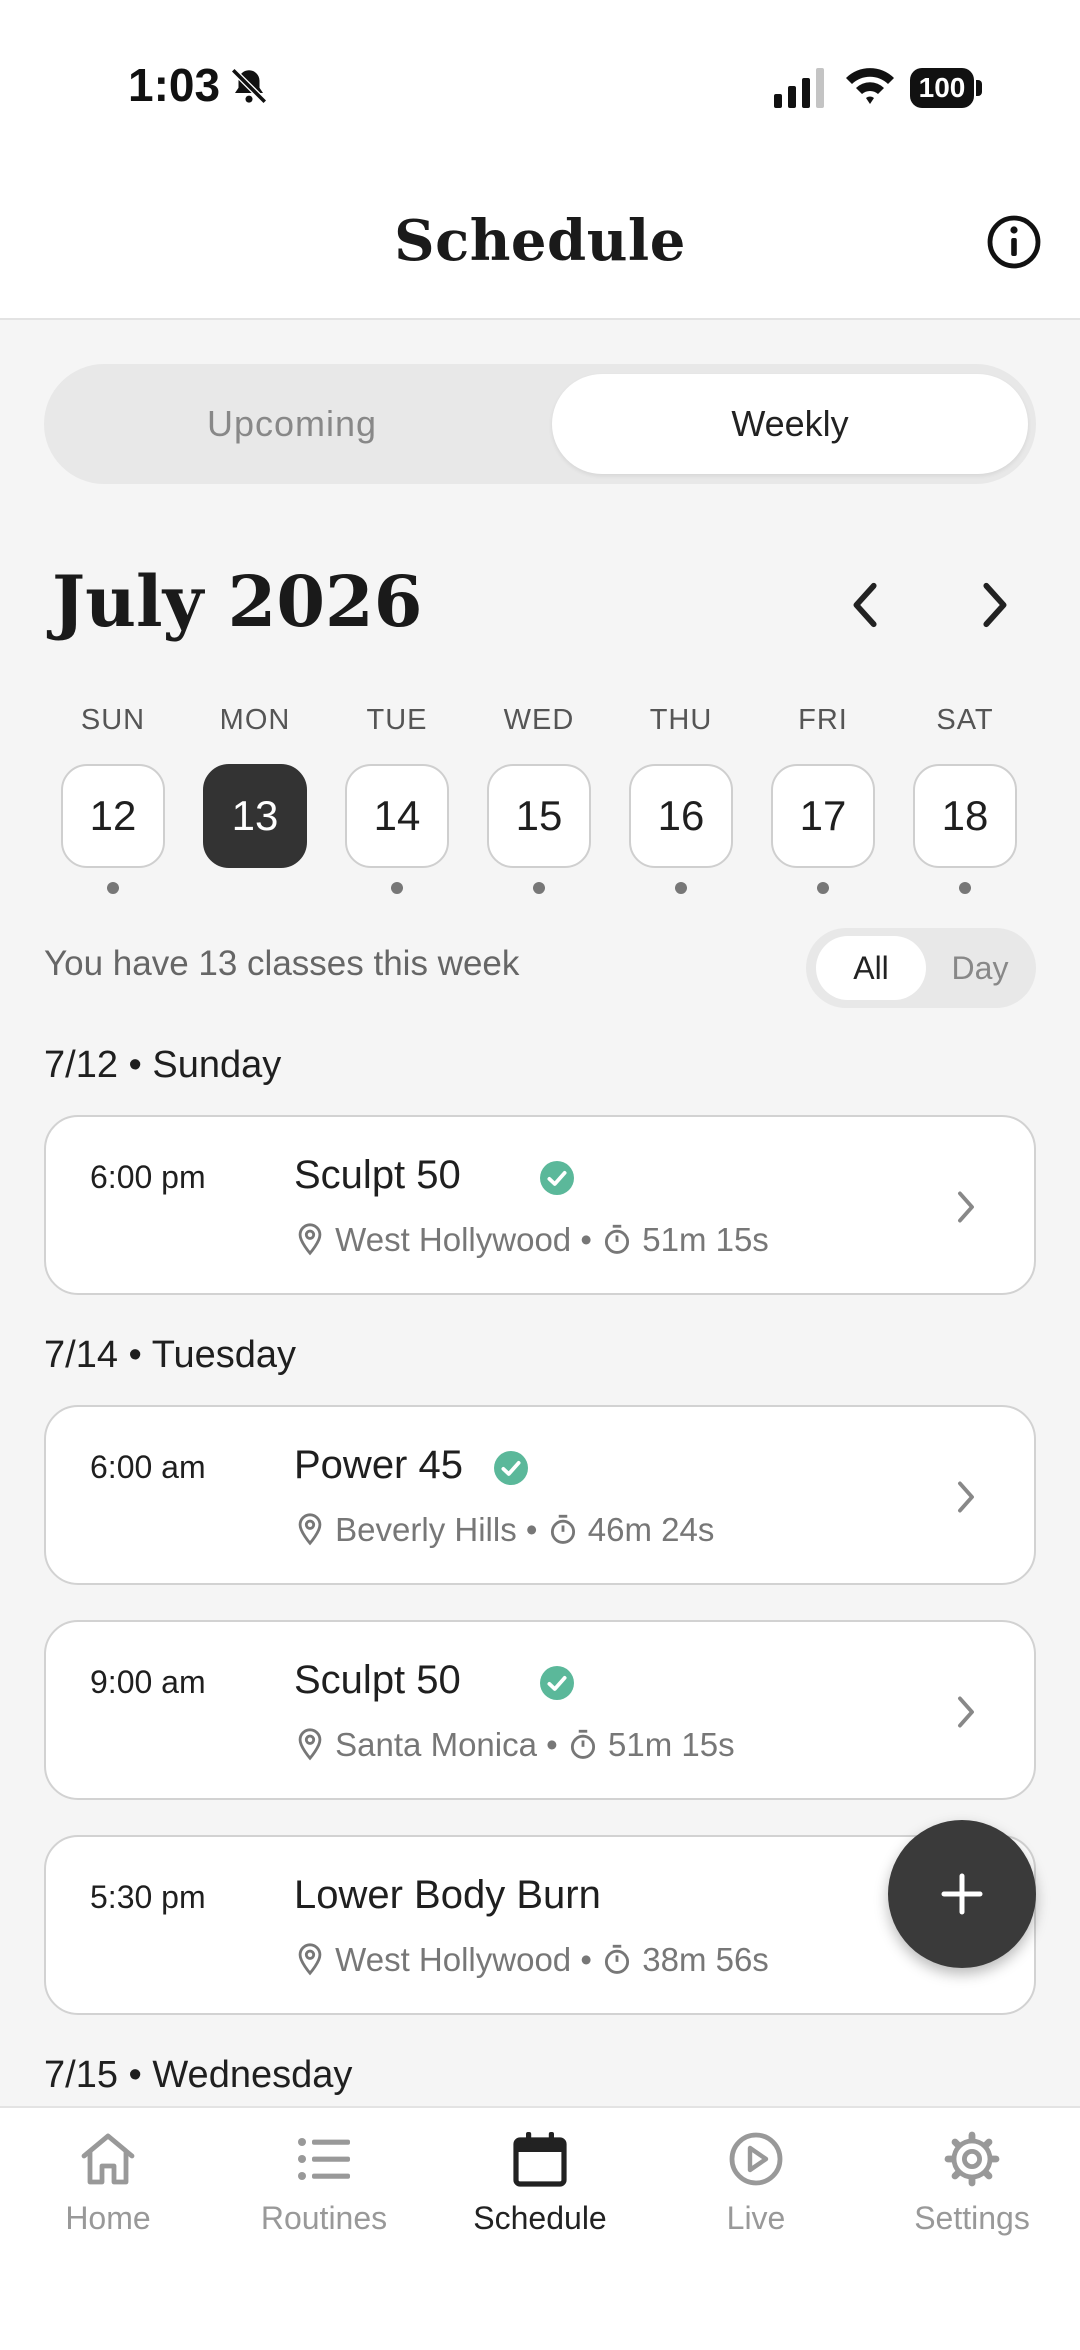  What do you see at coordinates (148, 1682) in the screenshot?
I see `class-time: 9:00 am` at bounding box center [148, 1682].